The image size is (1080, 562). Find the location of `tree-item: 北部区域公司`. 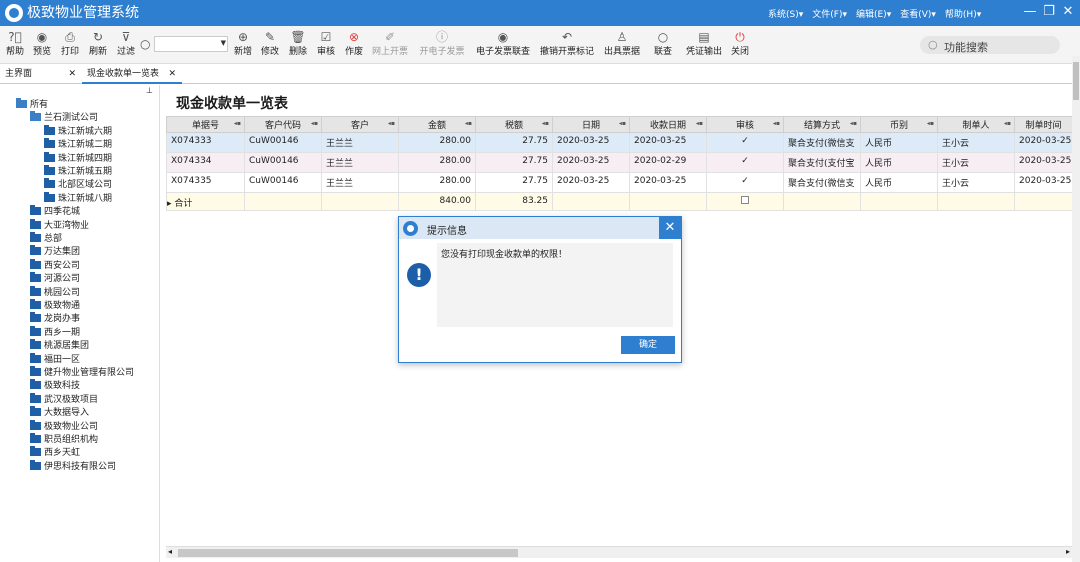

tree-item: 北部区域公司 is located at coordinates (78, 185).